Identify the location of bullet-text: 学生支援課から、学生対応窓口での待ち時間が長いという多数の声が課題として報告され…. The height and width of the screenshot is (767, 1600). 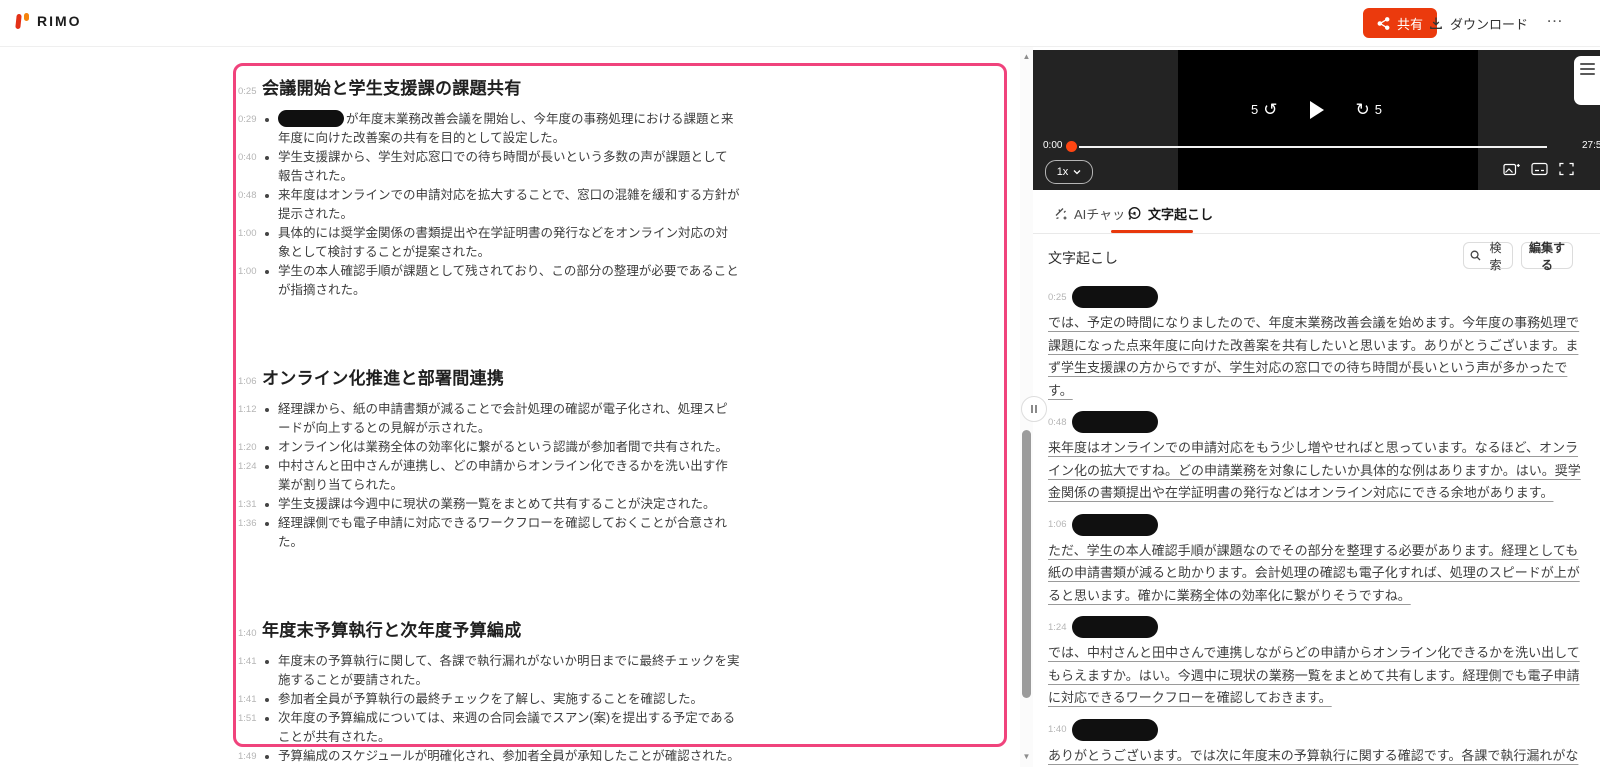
(503, 166).